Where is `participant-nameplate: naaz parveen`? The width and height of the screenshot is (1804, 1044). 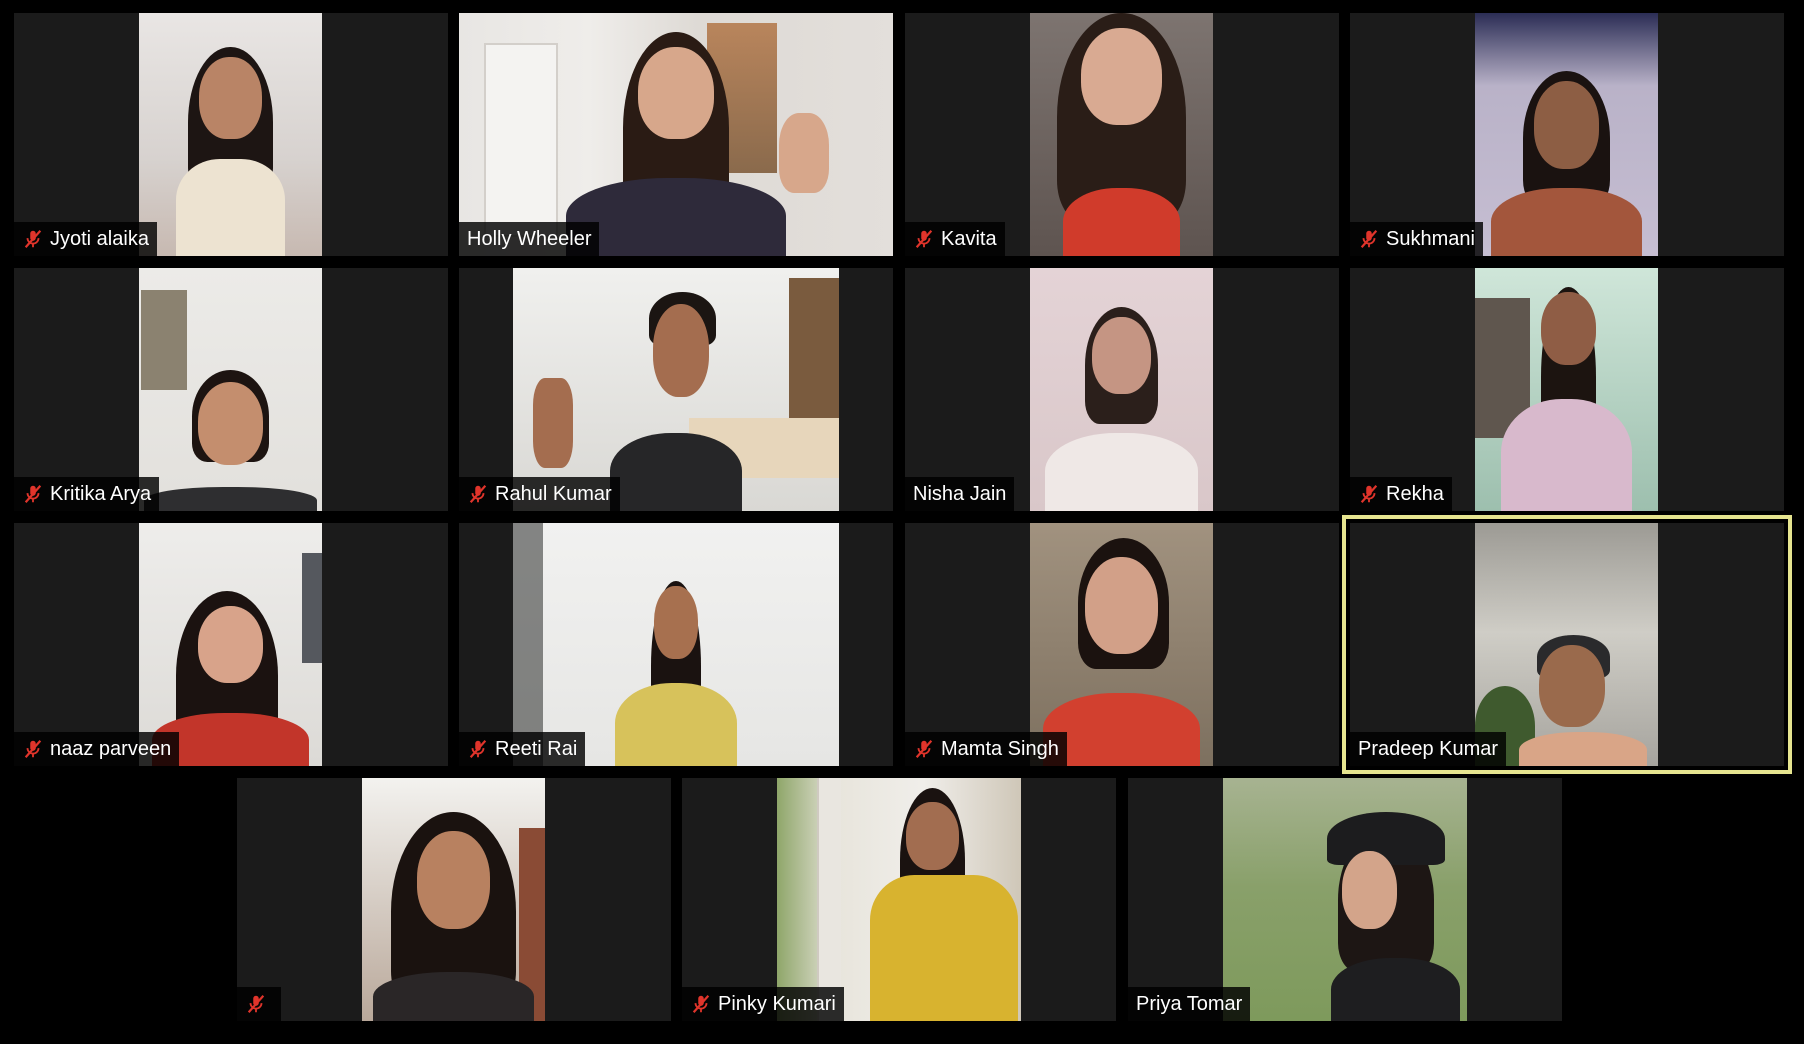
participant-nameplate: naaz parveen is located at coordinates (97, 749).